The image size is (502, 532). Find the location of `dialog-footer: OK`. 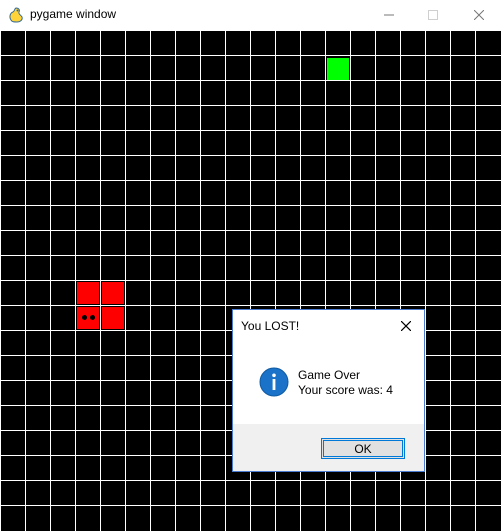

dialog-footer: OK is located at coordinates (328, 447).